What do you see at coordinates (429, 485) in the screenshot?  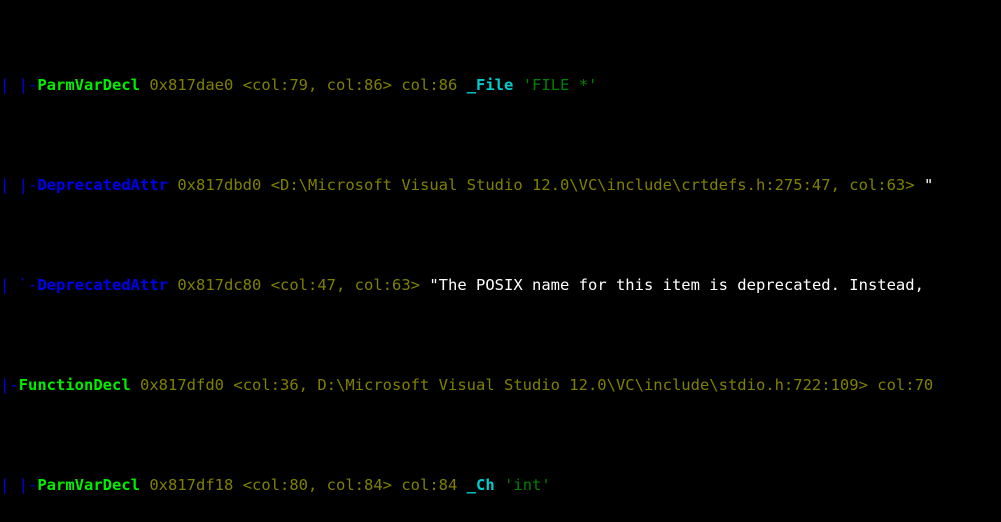 I see `source-loc: col:84` at bounding box center [429, 485].